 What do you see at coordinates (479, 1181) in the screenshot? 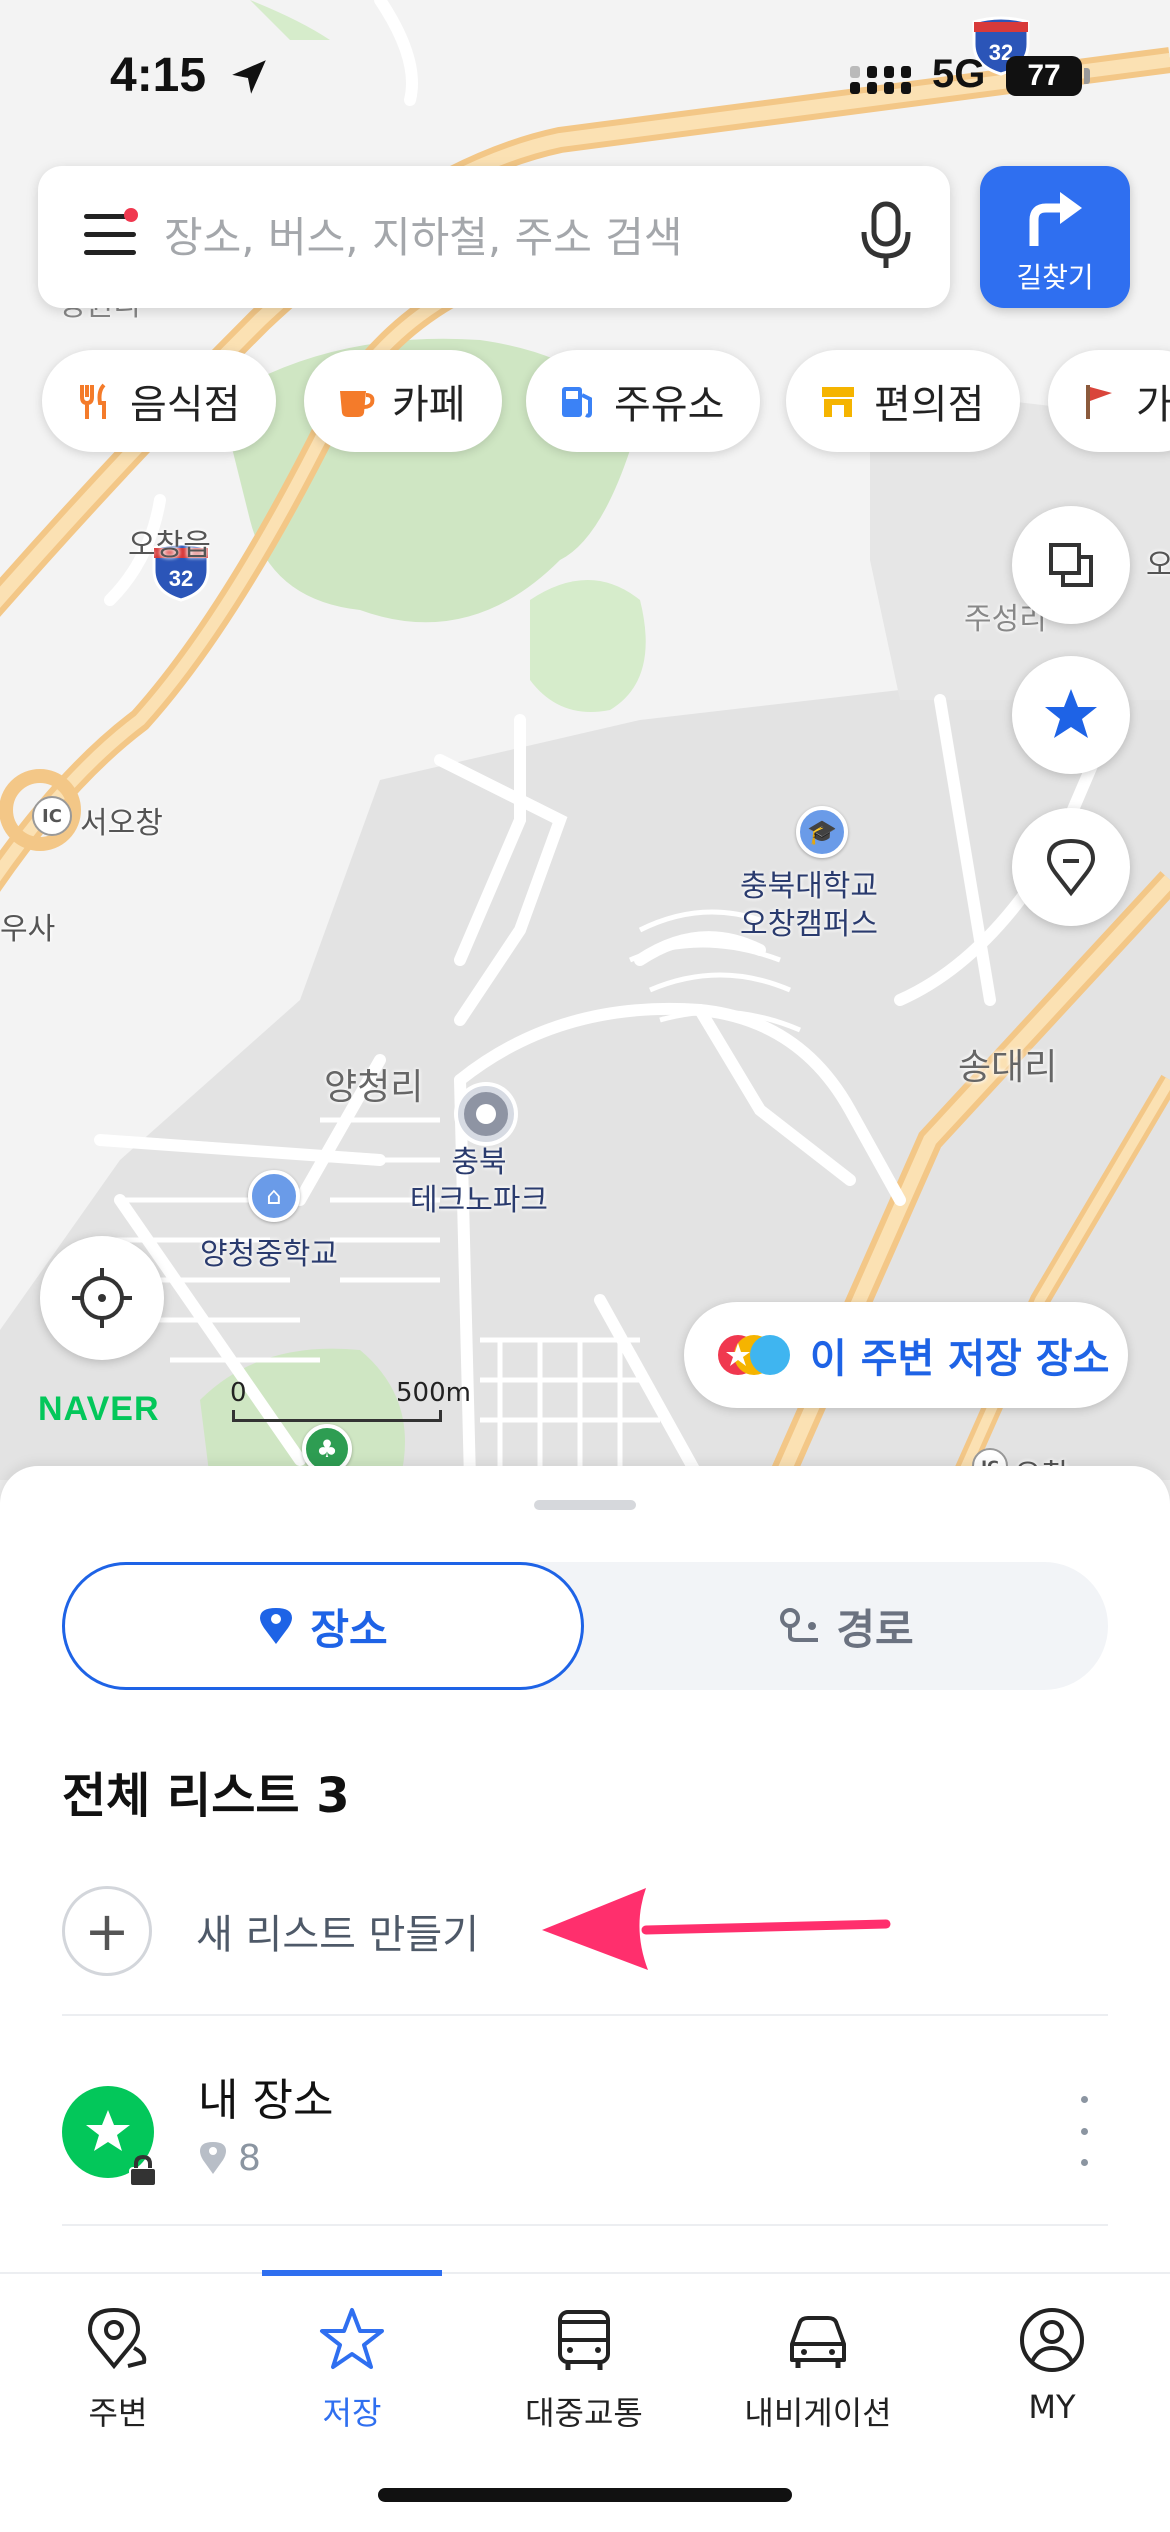
I see `poi-technopark-label: 충북 테크노파크` at bounding box center [479, 1181].